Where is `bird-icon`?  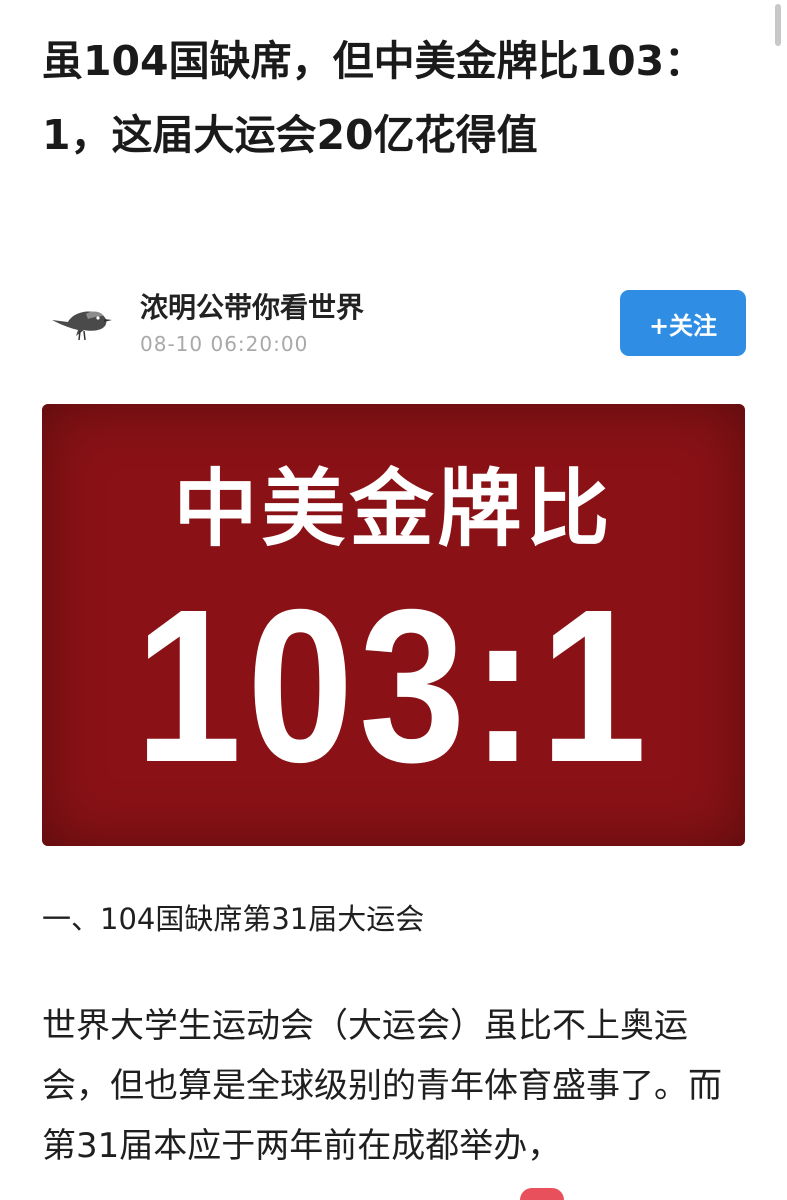
bird-icon is located at coordinates (80, 322).